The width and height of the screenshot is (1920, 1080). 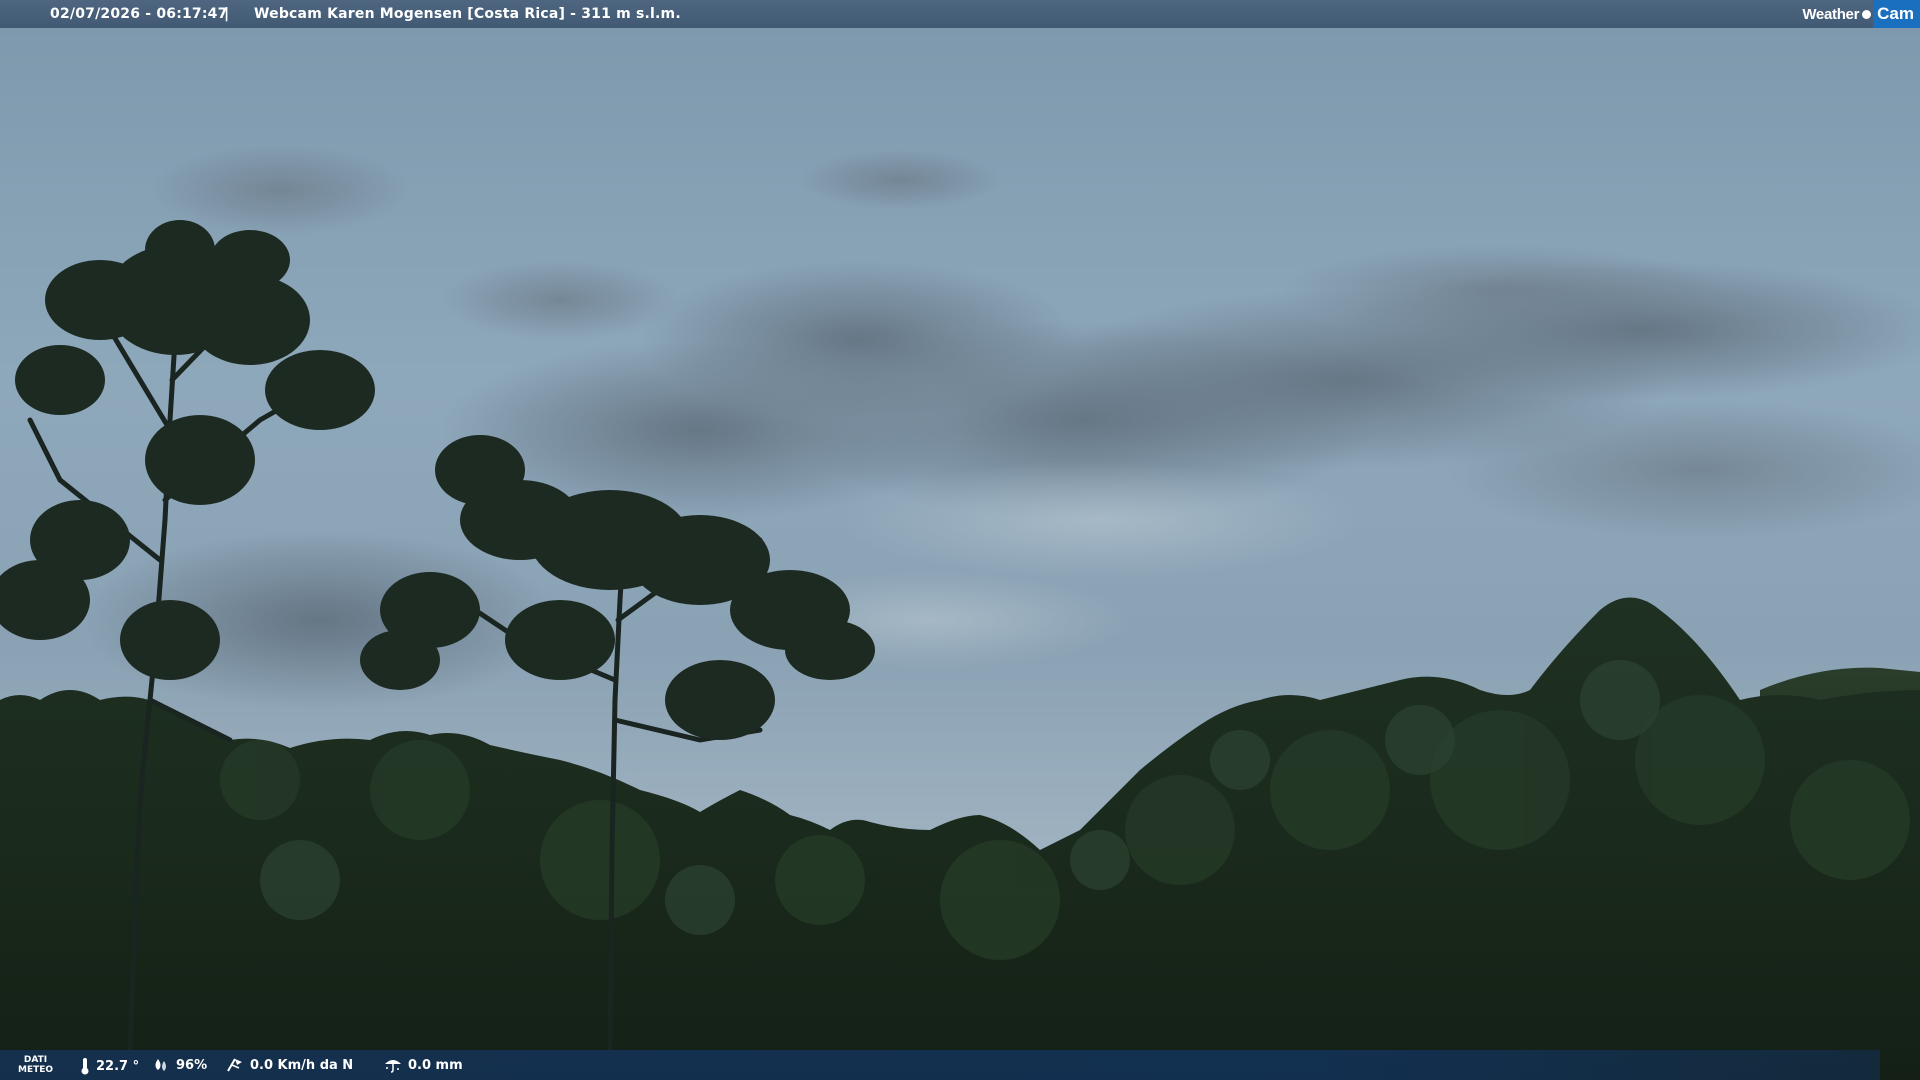 What do you see at coordinates (435, 1065) in the screenshot?
I see `rain-value: 0.0 mm` at bounding box center [435, 1065].